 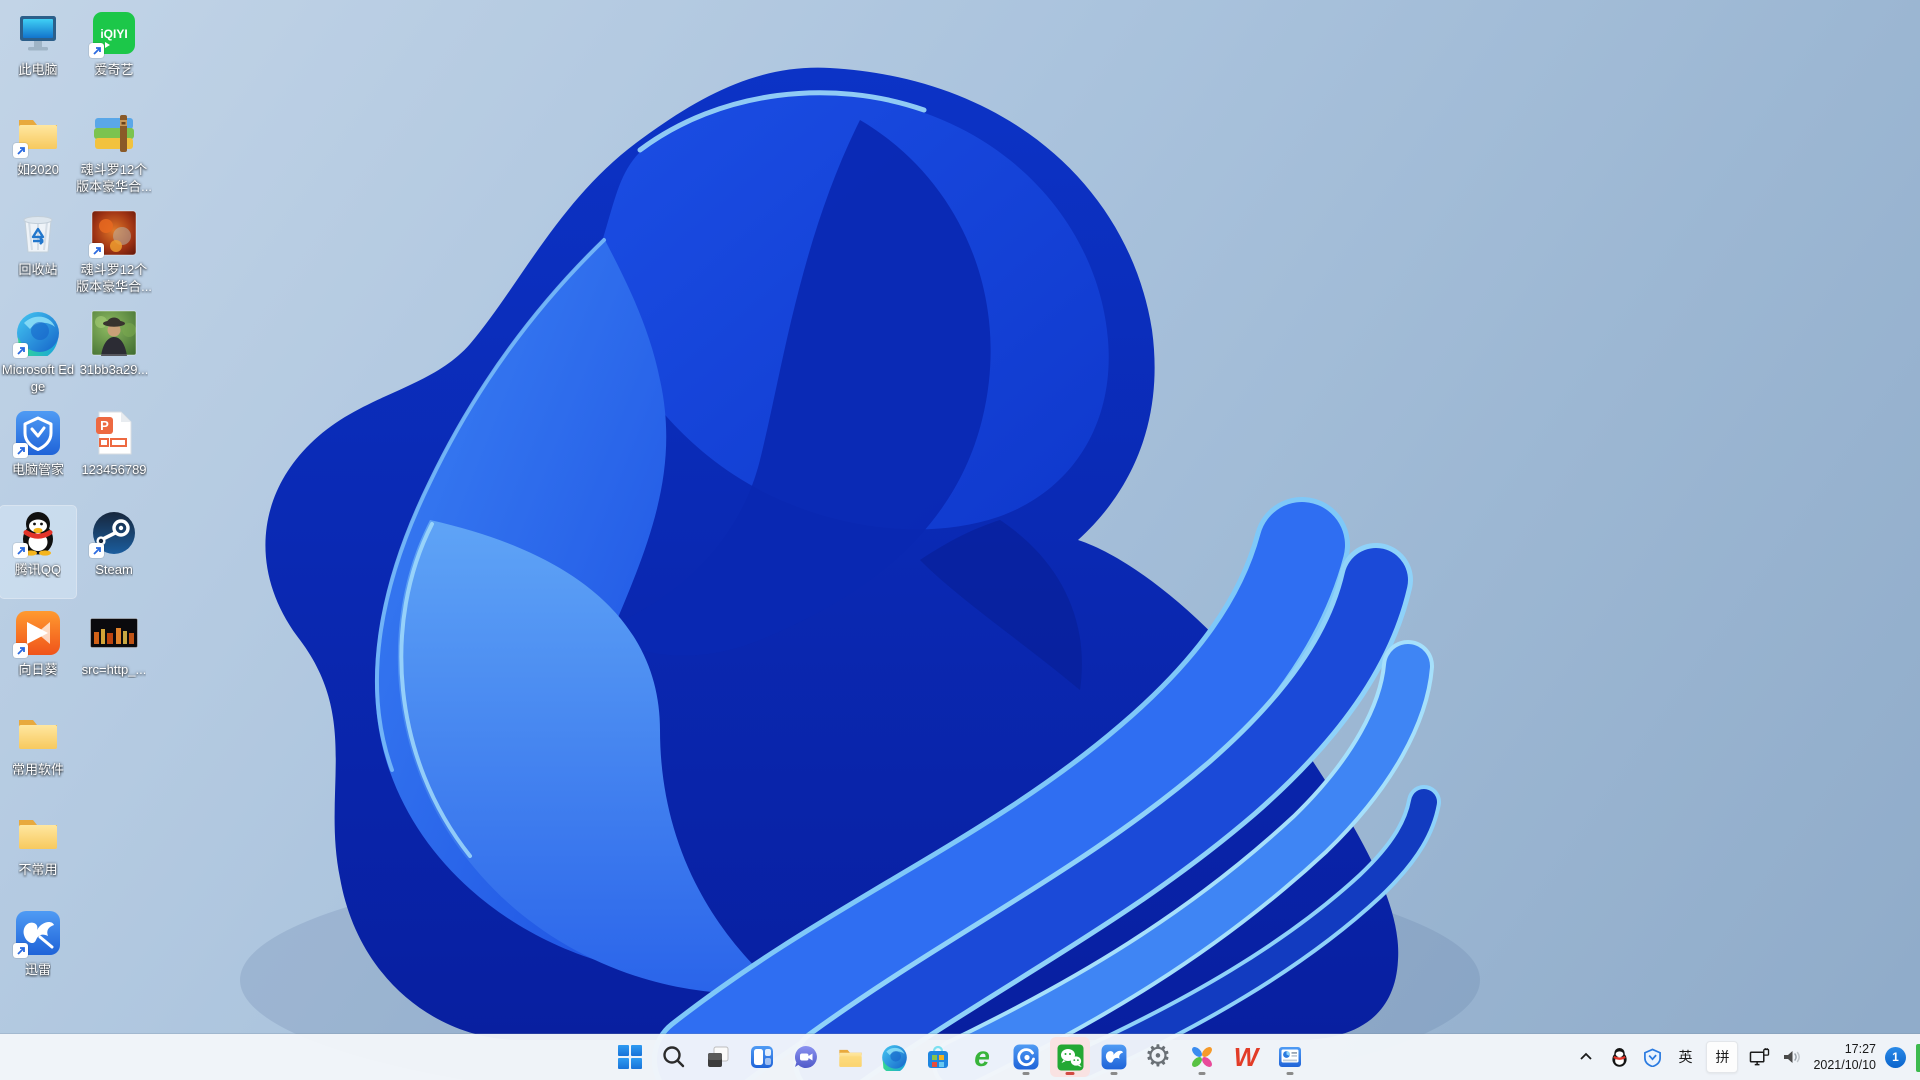 What do you see at coordinates (37, 933) in the screenshot?
I see `thunder-bird-icon` at bounding box center [37, 933].